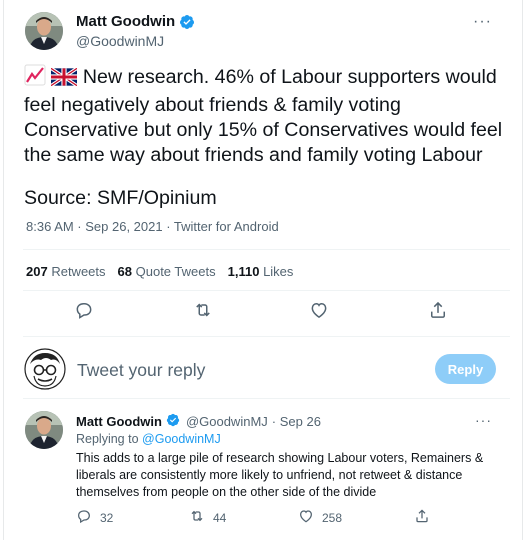 The image size is (525, 540). Describe the element at coordinates (264, 519) in the screenshot. I see `reply-actions: 32 44 258` at that location.